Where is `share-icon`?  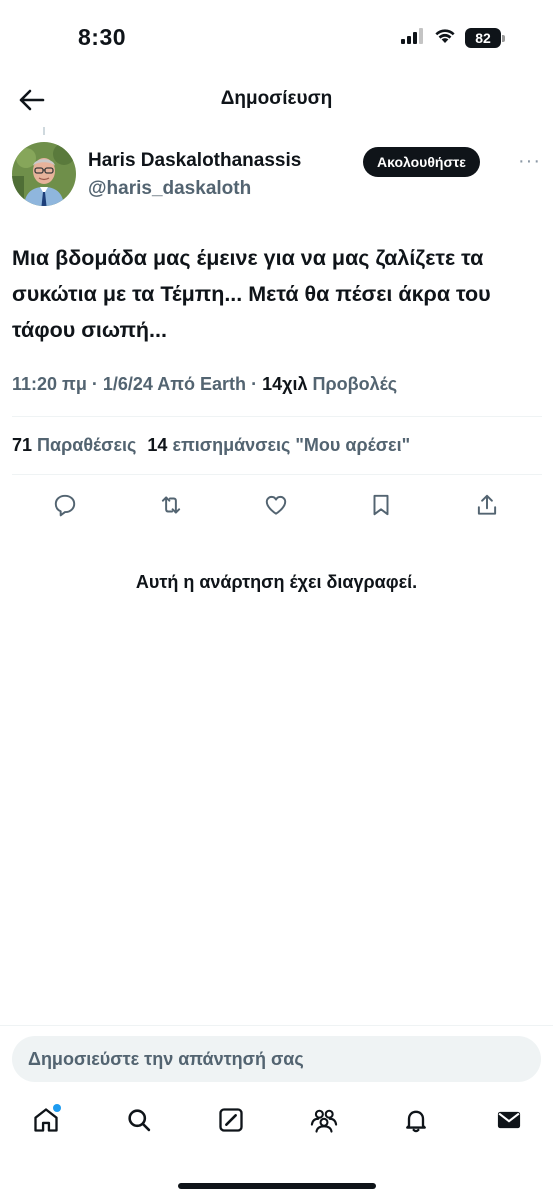 share-icon is located at coordinates (487, 505).